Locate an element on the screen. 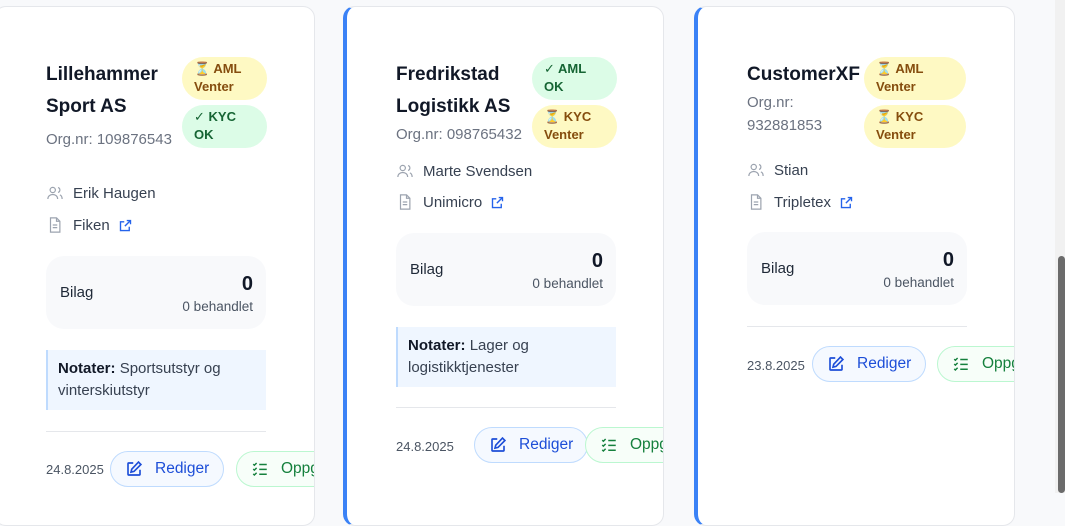 The width and height of the screenshot is (1065, 526). kyc-status-badge: ⏳ KYC Venter is located at coordinates (915, 126).